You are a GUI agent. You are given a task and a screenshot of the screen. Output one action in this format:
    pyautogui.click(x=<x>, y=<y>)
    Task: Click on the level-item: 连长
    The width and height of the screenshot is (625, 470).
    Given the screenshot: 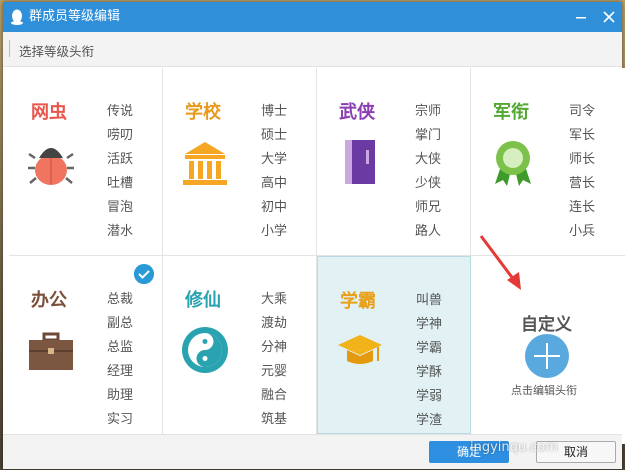 What is the action you would take?
    pyautogui.click(x=582, y=207)
    